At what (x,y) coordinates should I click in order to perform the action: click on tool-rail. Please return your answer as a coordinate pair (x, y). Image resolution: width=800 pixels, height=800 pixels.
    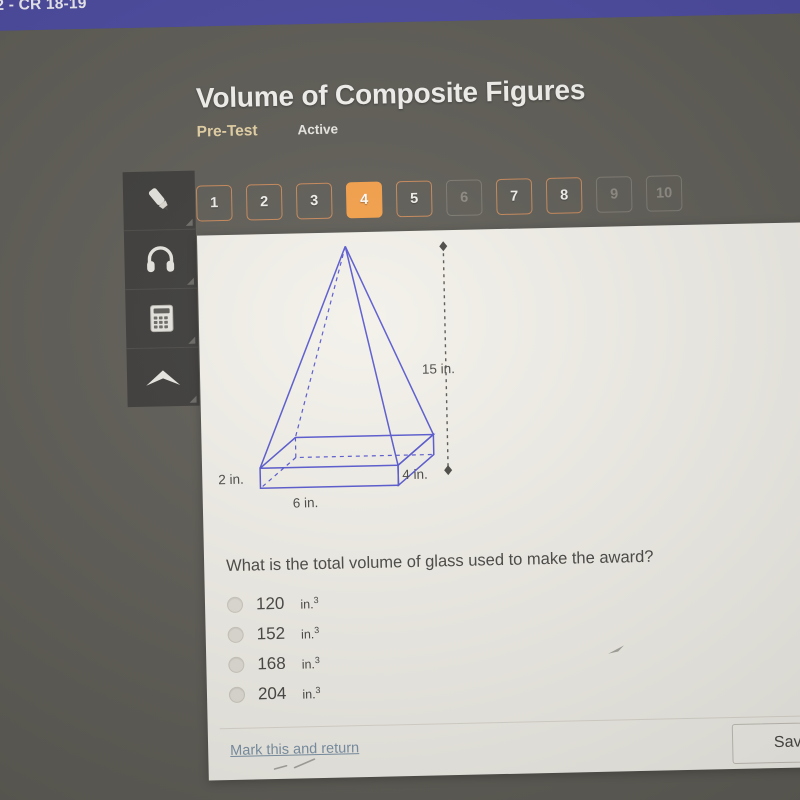
    Looking at the image, I should click on (161, 289).